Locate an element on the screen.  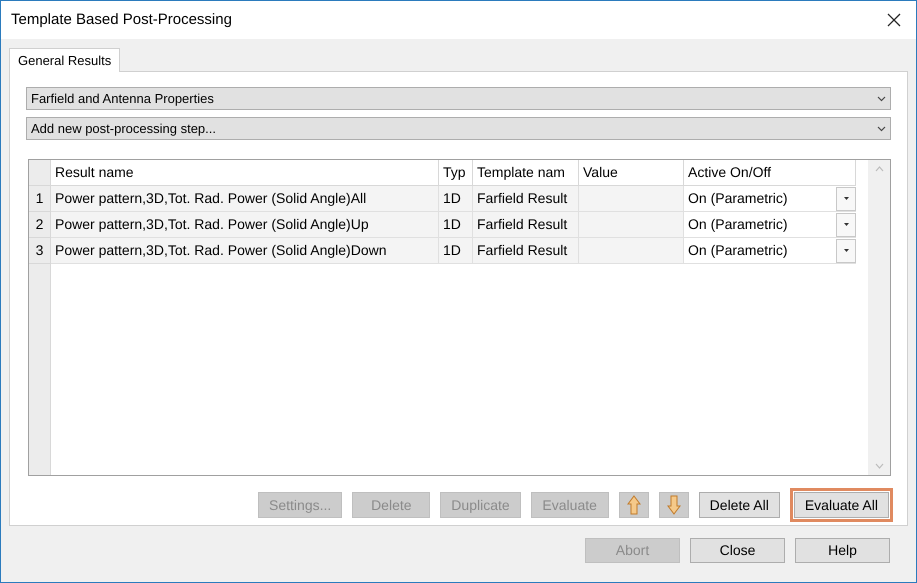
close-icon is located at coordinates (894, 20).